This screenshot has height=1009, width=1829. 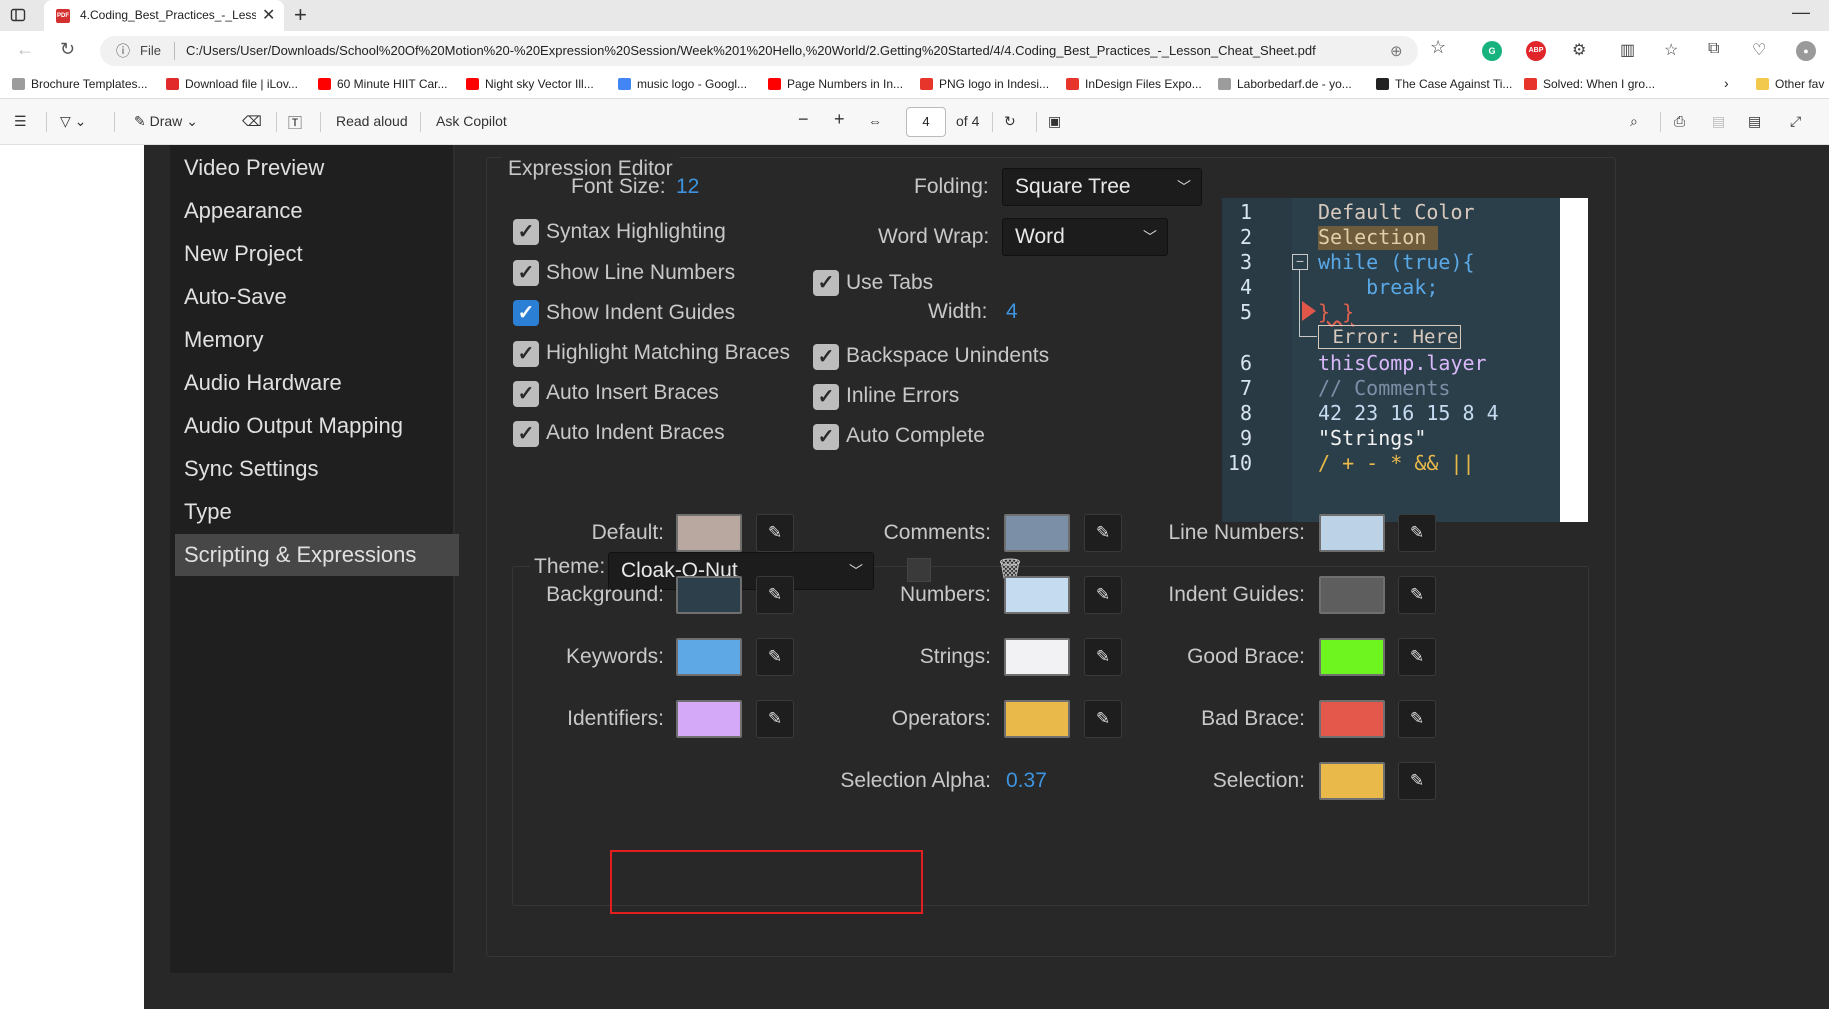 I want to click on comments-color-swatch, so click(x=1037, y=533).